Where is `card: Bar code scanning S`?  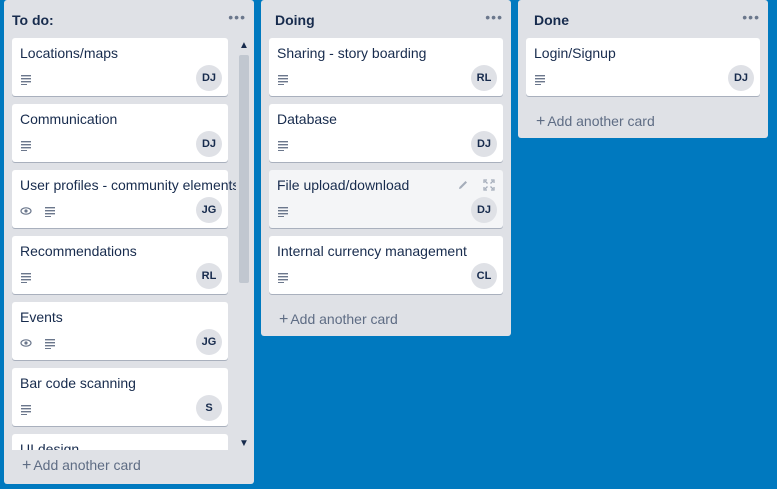
card: Bar code scanning S is located at coordinates (120, 397).